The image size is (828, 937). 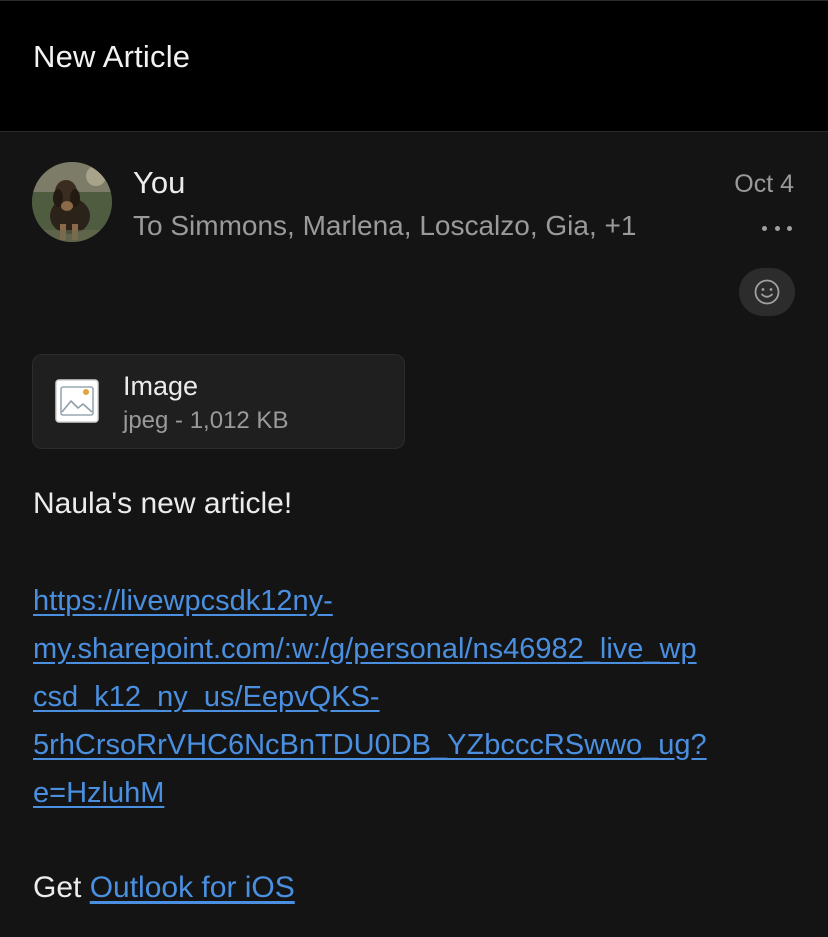 What do you see at coordinates (413, 745) in the screenshot?
I see `link-line: 5rhCrsoRrVHC6NcBnTDU0DB_YZbcccRSwwo_ug?` at bounding box center [413, 745].